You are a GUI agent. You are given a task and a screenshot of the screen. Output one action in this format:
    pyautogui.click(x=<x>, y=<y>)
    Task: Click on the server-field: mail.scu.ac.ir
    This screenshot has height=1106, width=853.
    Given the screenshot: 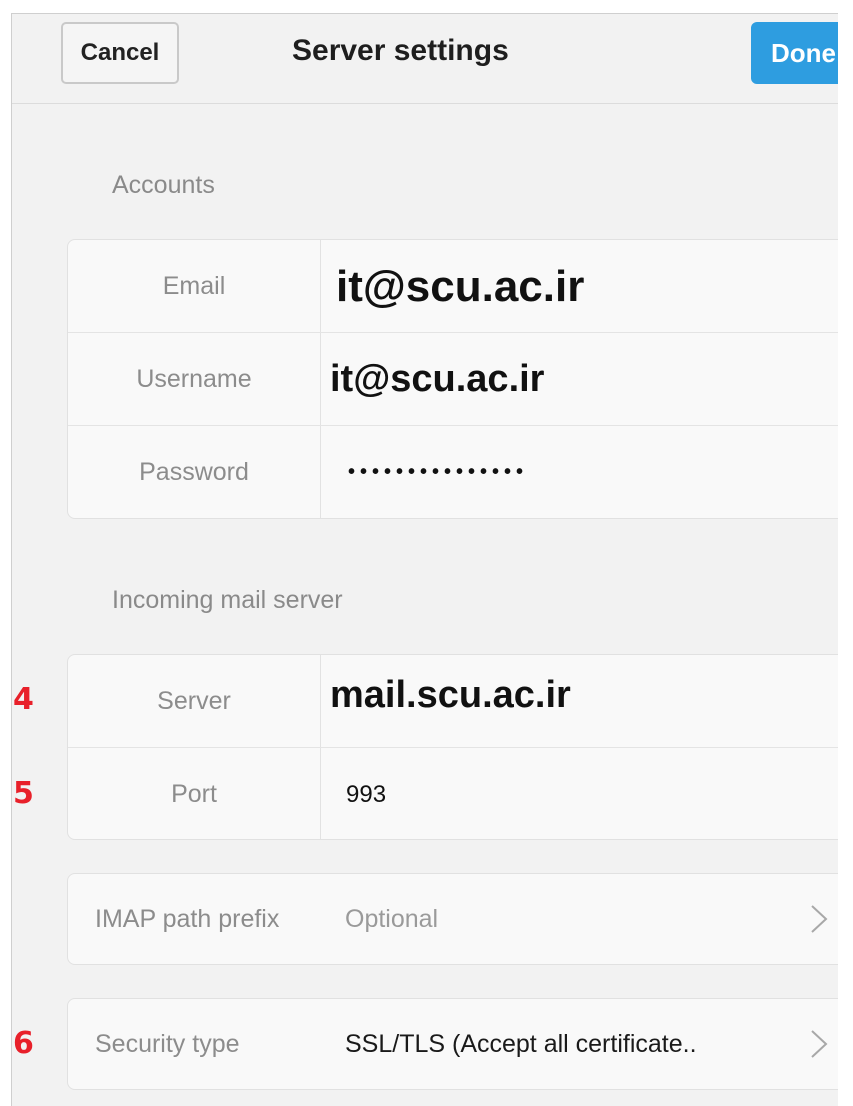 What is the action you would take?
    pyautogui.click(x=450, y=698)
    